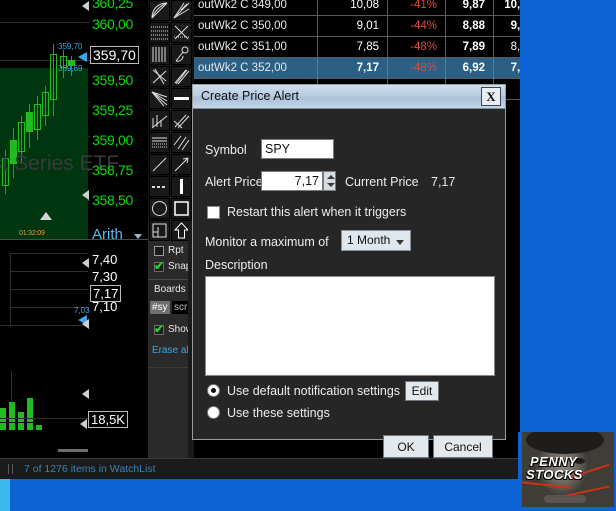 The image size is (616, 511). Describe the element at coordinates (113, 5) in the screenshot. I see `axis-label-0: 360,25` at that location.